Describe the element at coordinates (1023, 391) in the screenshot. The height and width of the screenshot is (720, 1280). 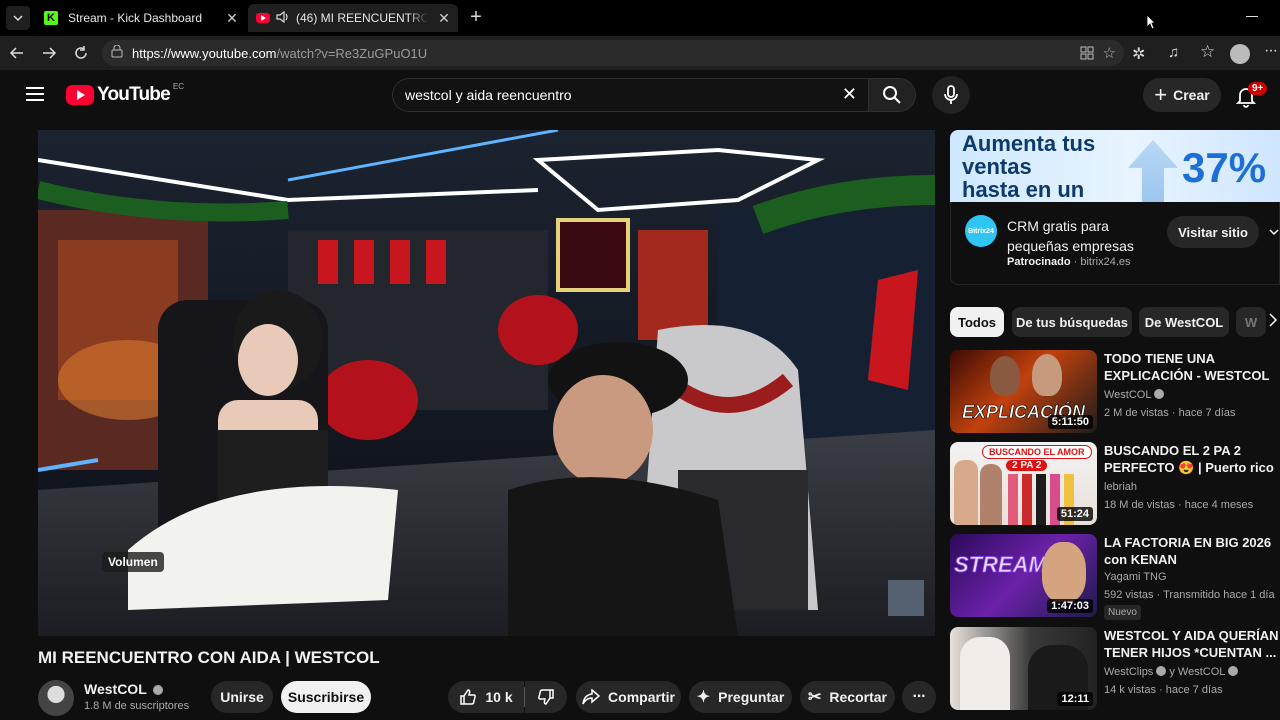
I see `video-thumbnail: EXPLICACIÓN 5:11:50` at that location.